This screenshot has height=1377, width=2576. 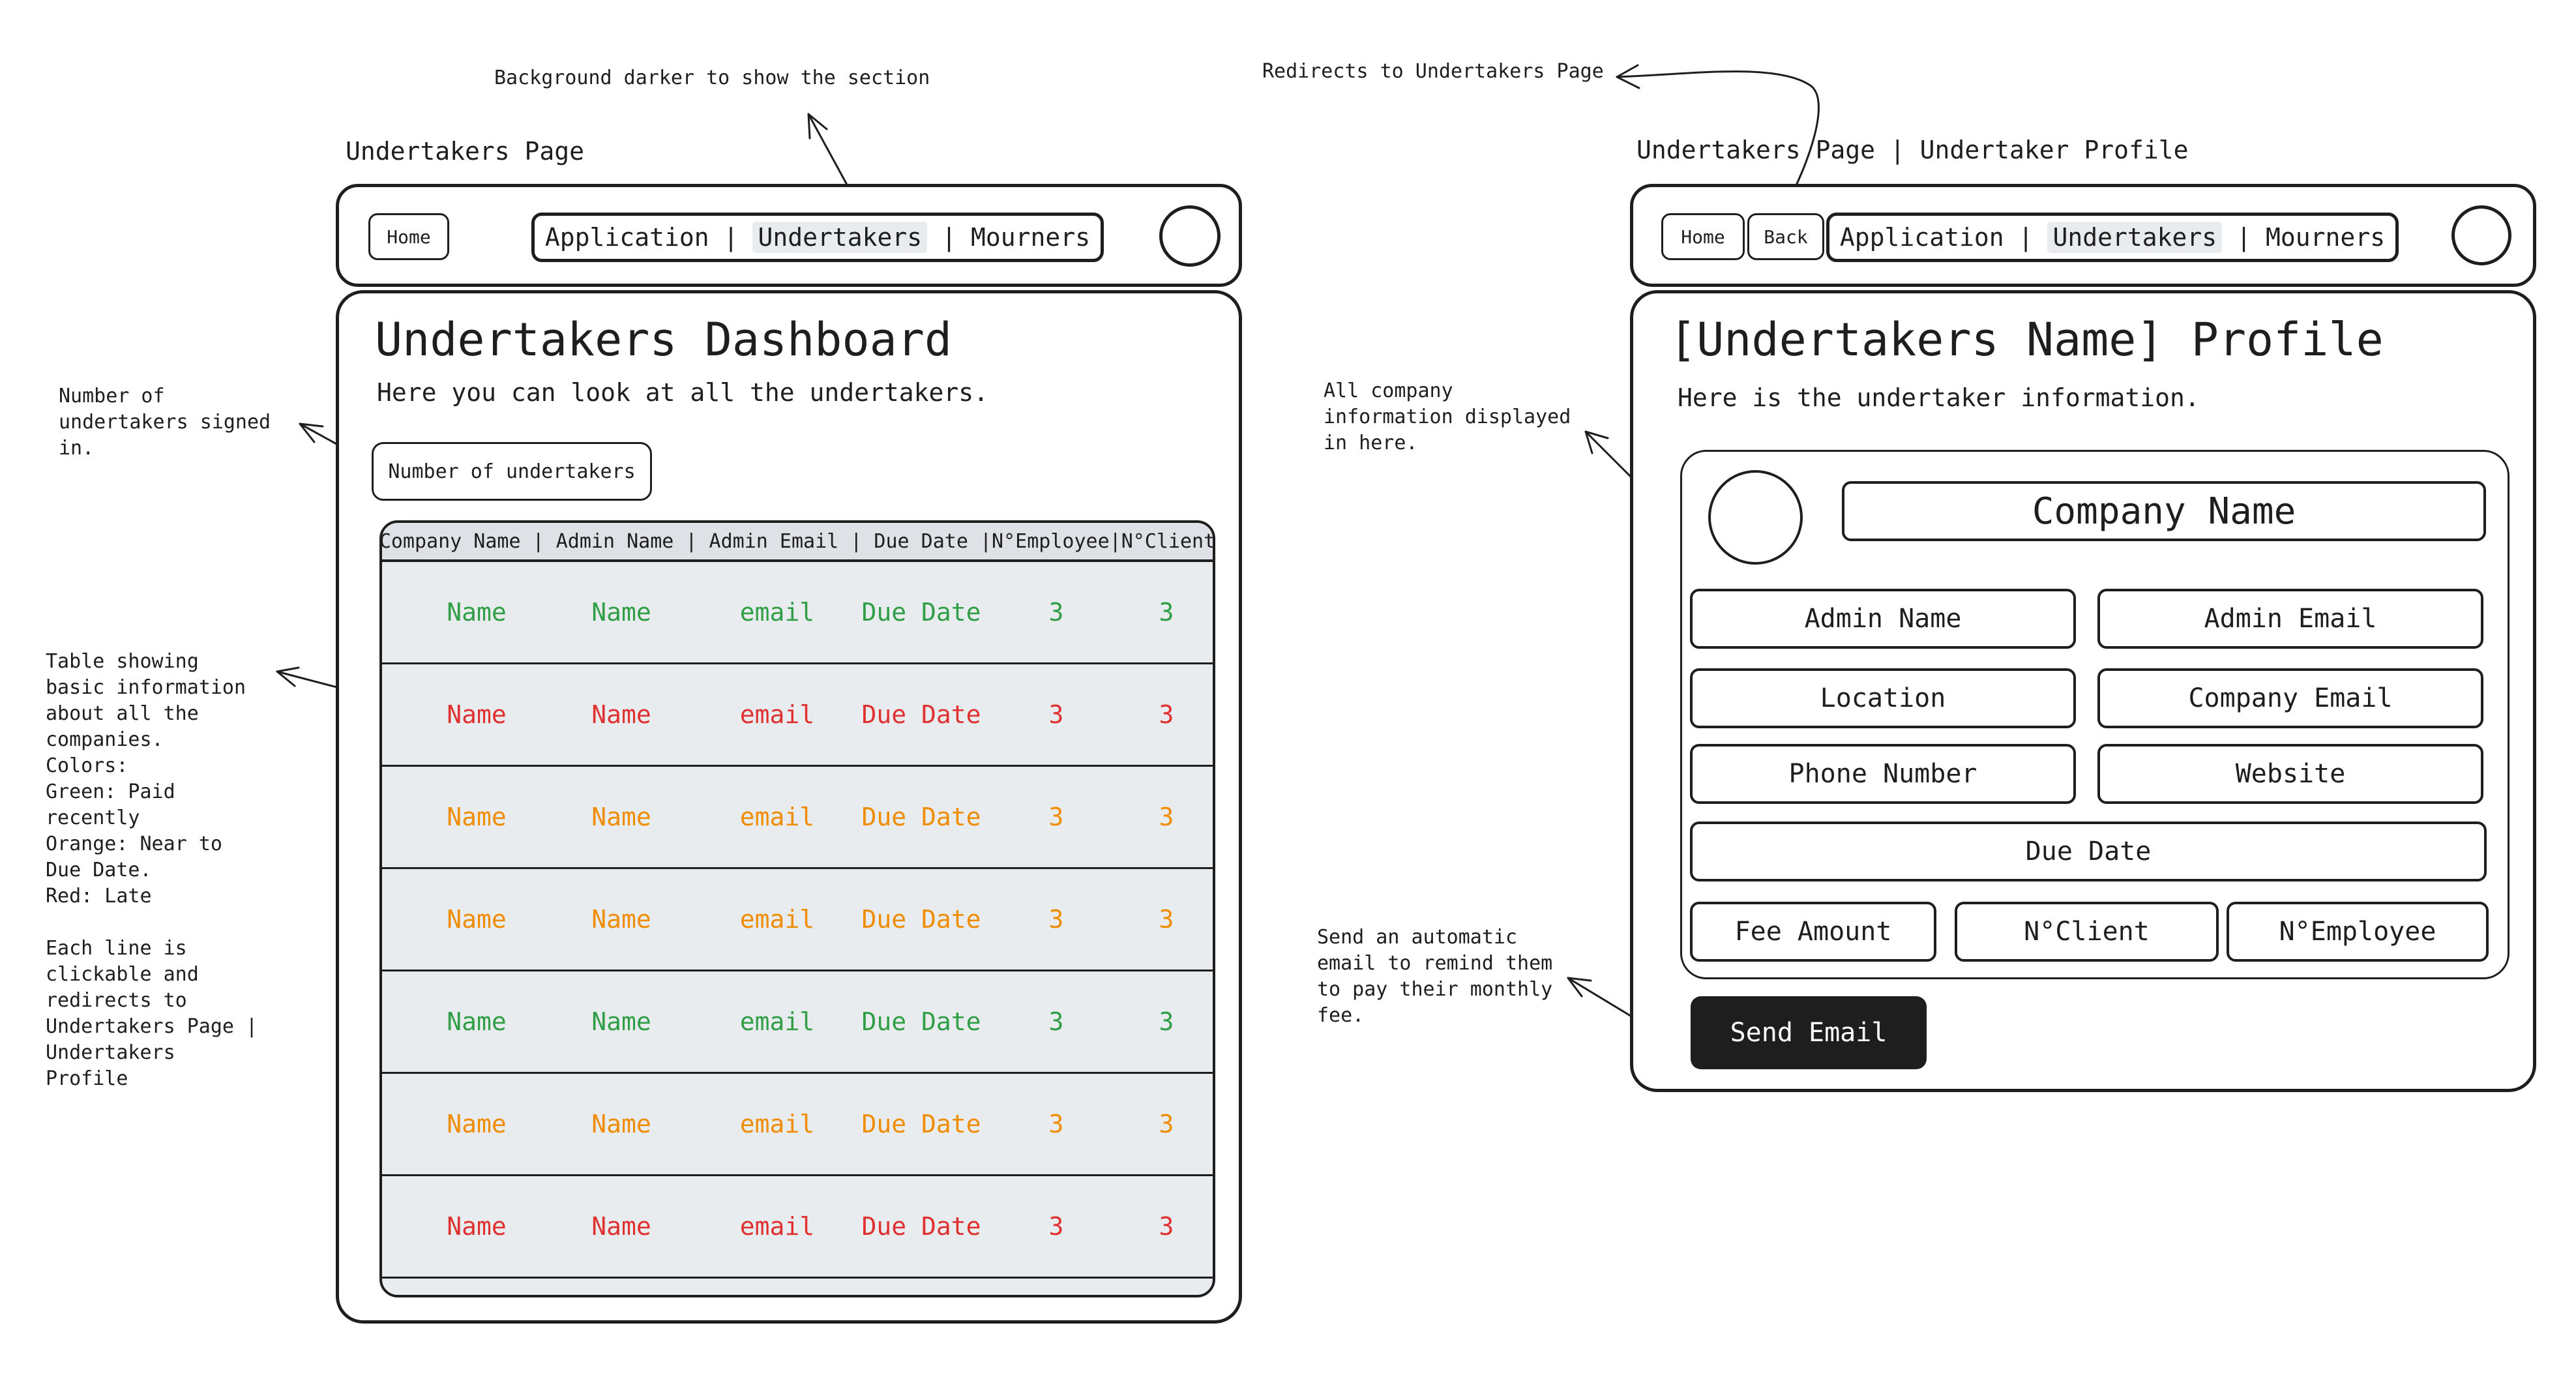 I want to click on page-title: Undertakers Dashboard, so click(x=664, y=339).